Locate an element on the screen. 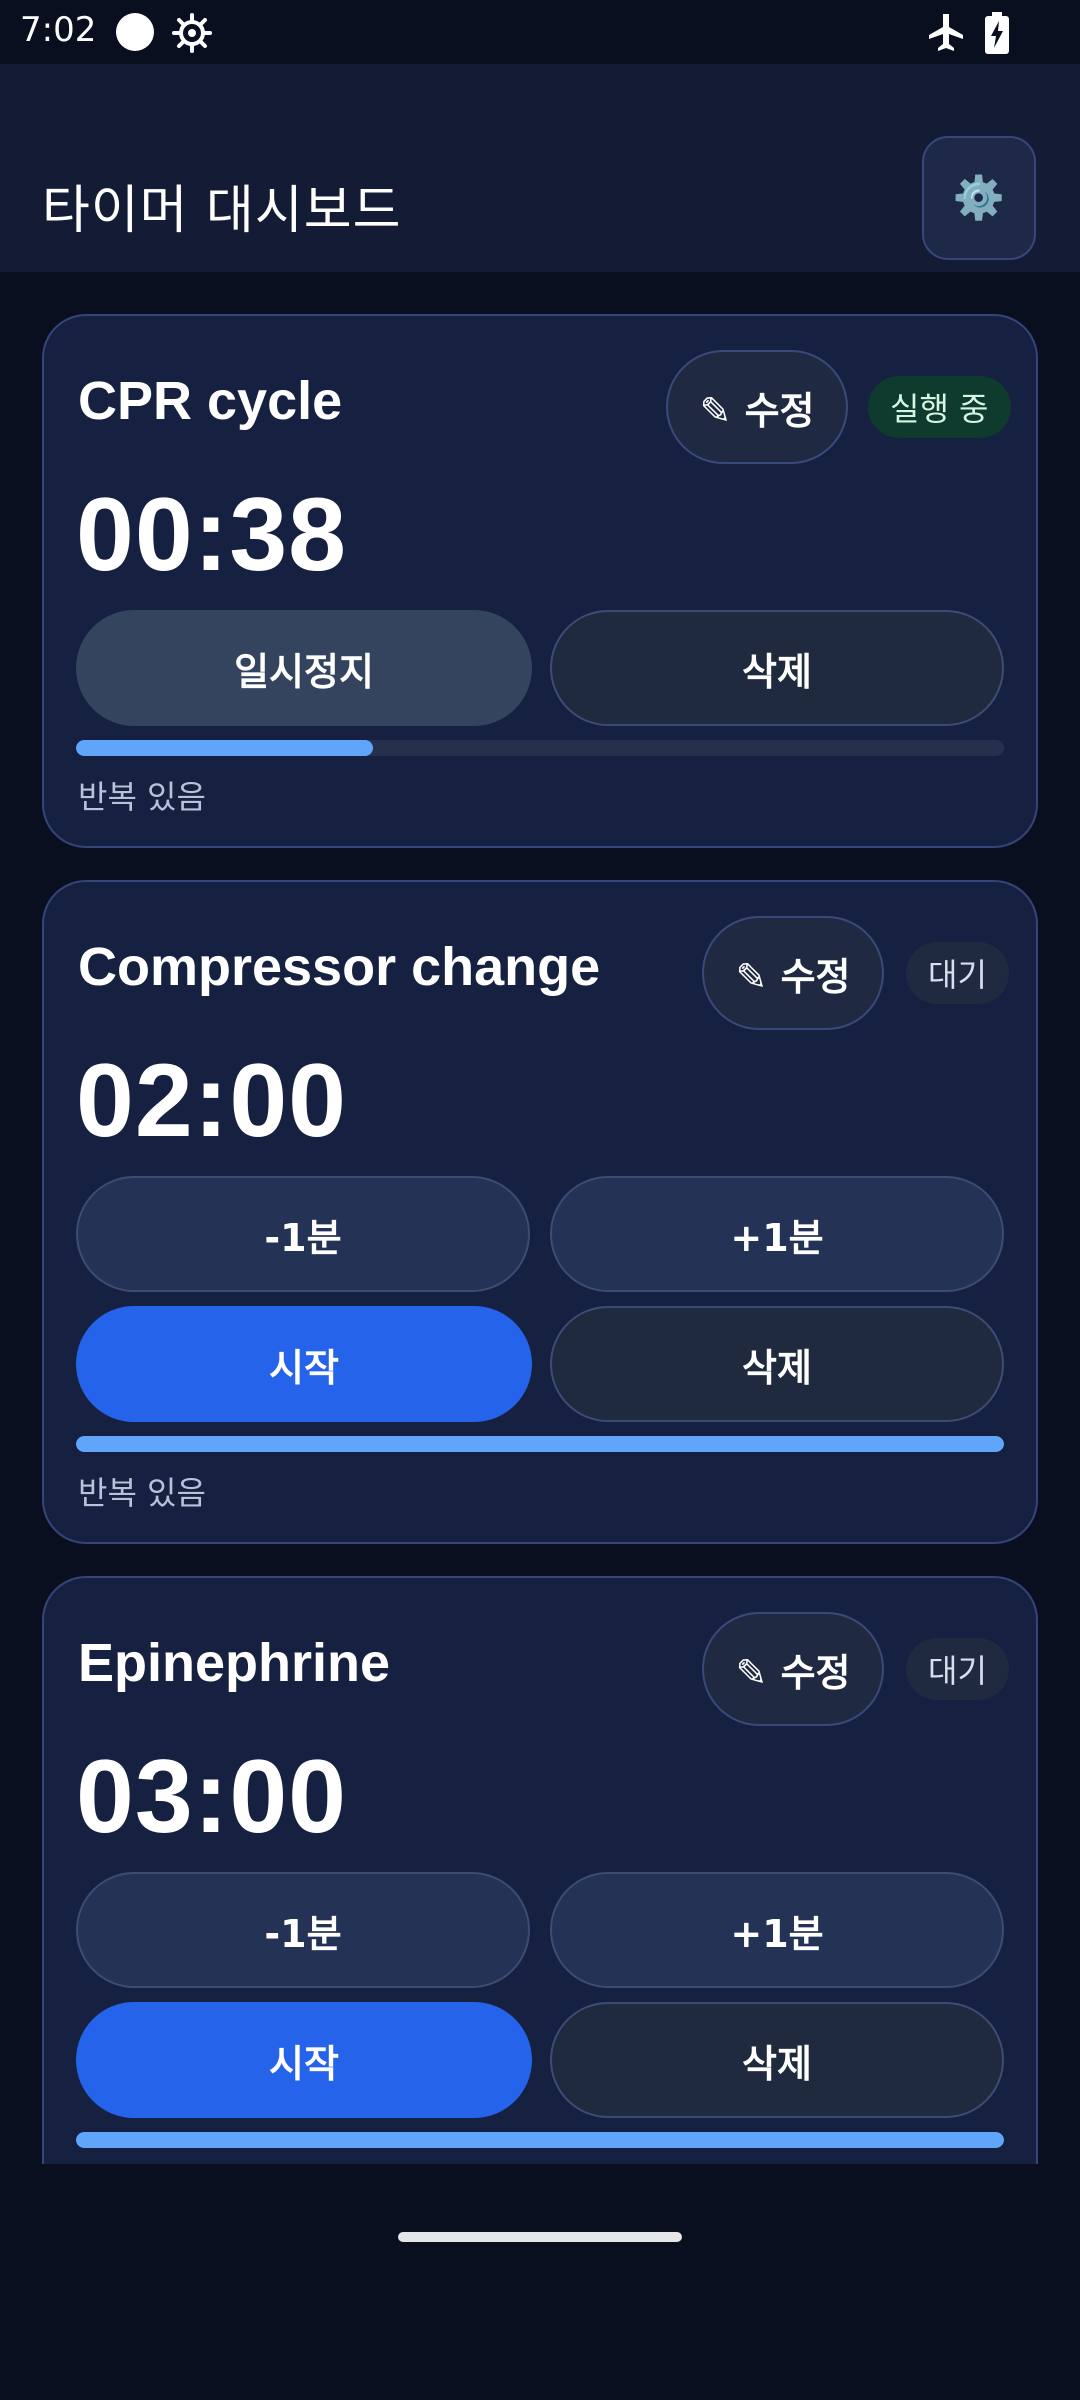 This screenshot has height=2400, width=1080. bottom-area is located at coordinates (540, 2282).